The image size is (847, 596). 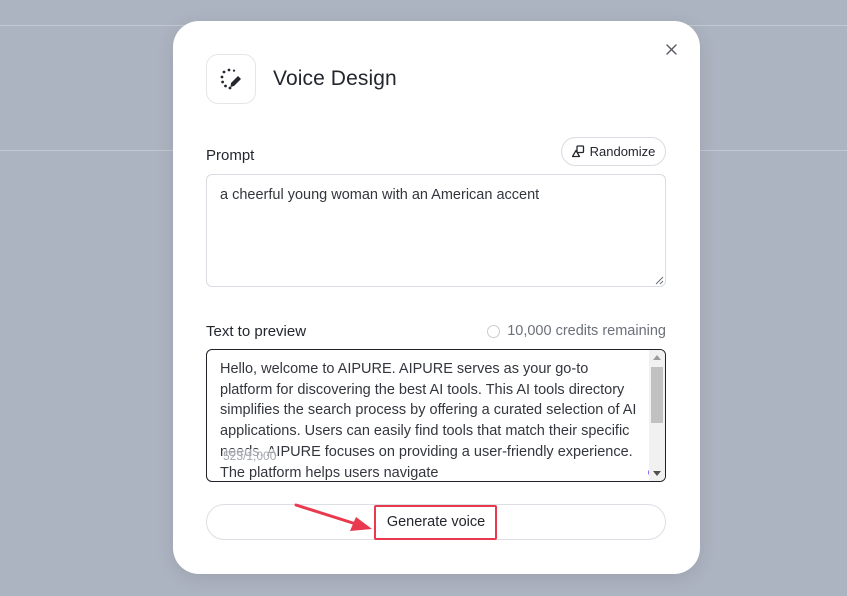 I want to click on character-count: 523/1,000, so click(x=250, y=456).